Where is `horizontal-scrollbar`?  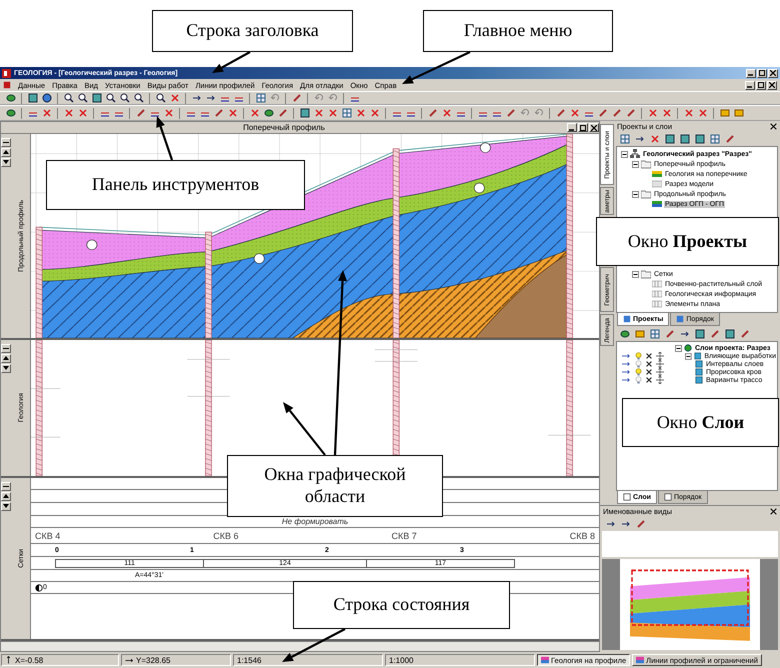 horizontal-scrollbar is located at coordinates (300, 646).